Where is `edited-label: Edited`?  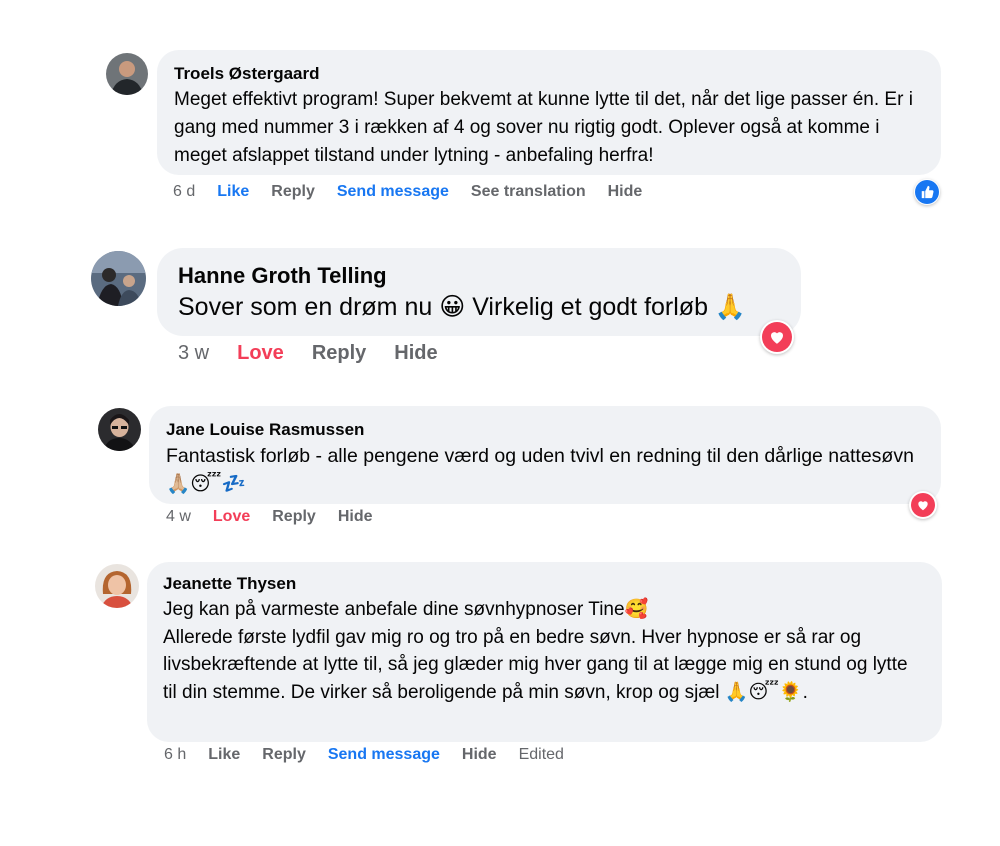
edited-label: Edited is located at coordinates (541, 754).